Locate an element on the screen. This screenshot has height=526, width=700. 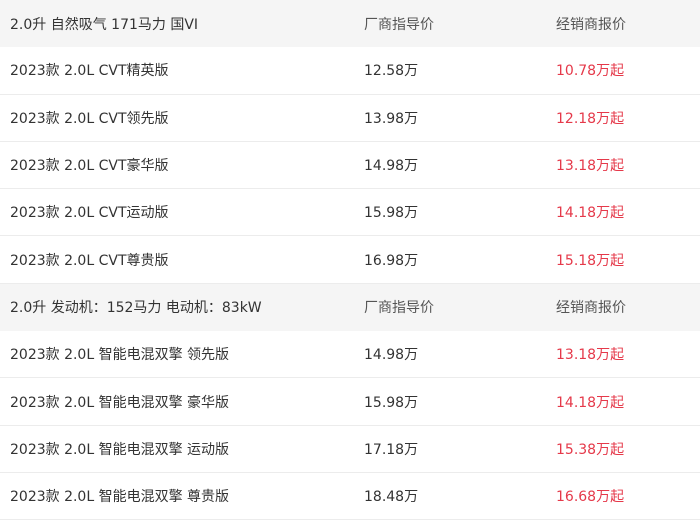
dealer-price-link: 16.68万起 is located at coordinates (590, 496).